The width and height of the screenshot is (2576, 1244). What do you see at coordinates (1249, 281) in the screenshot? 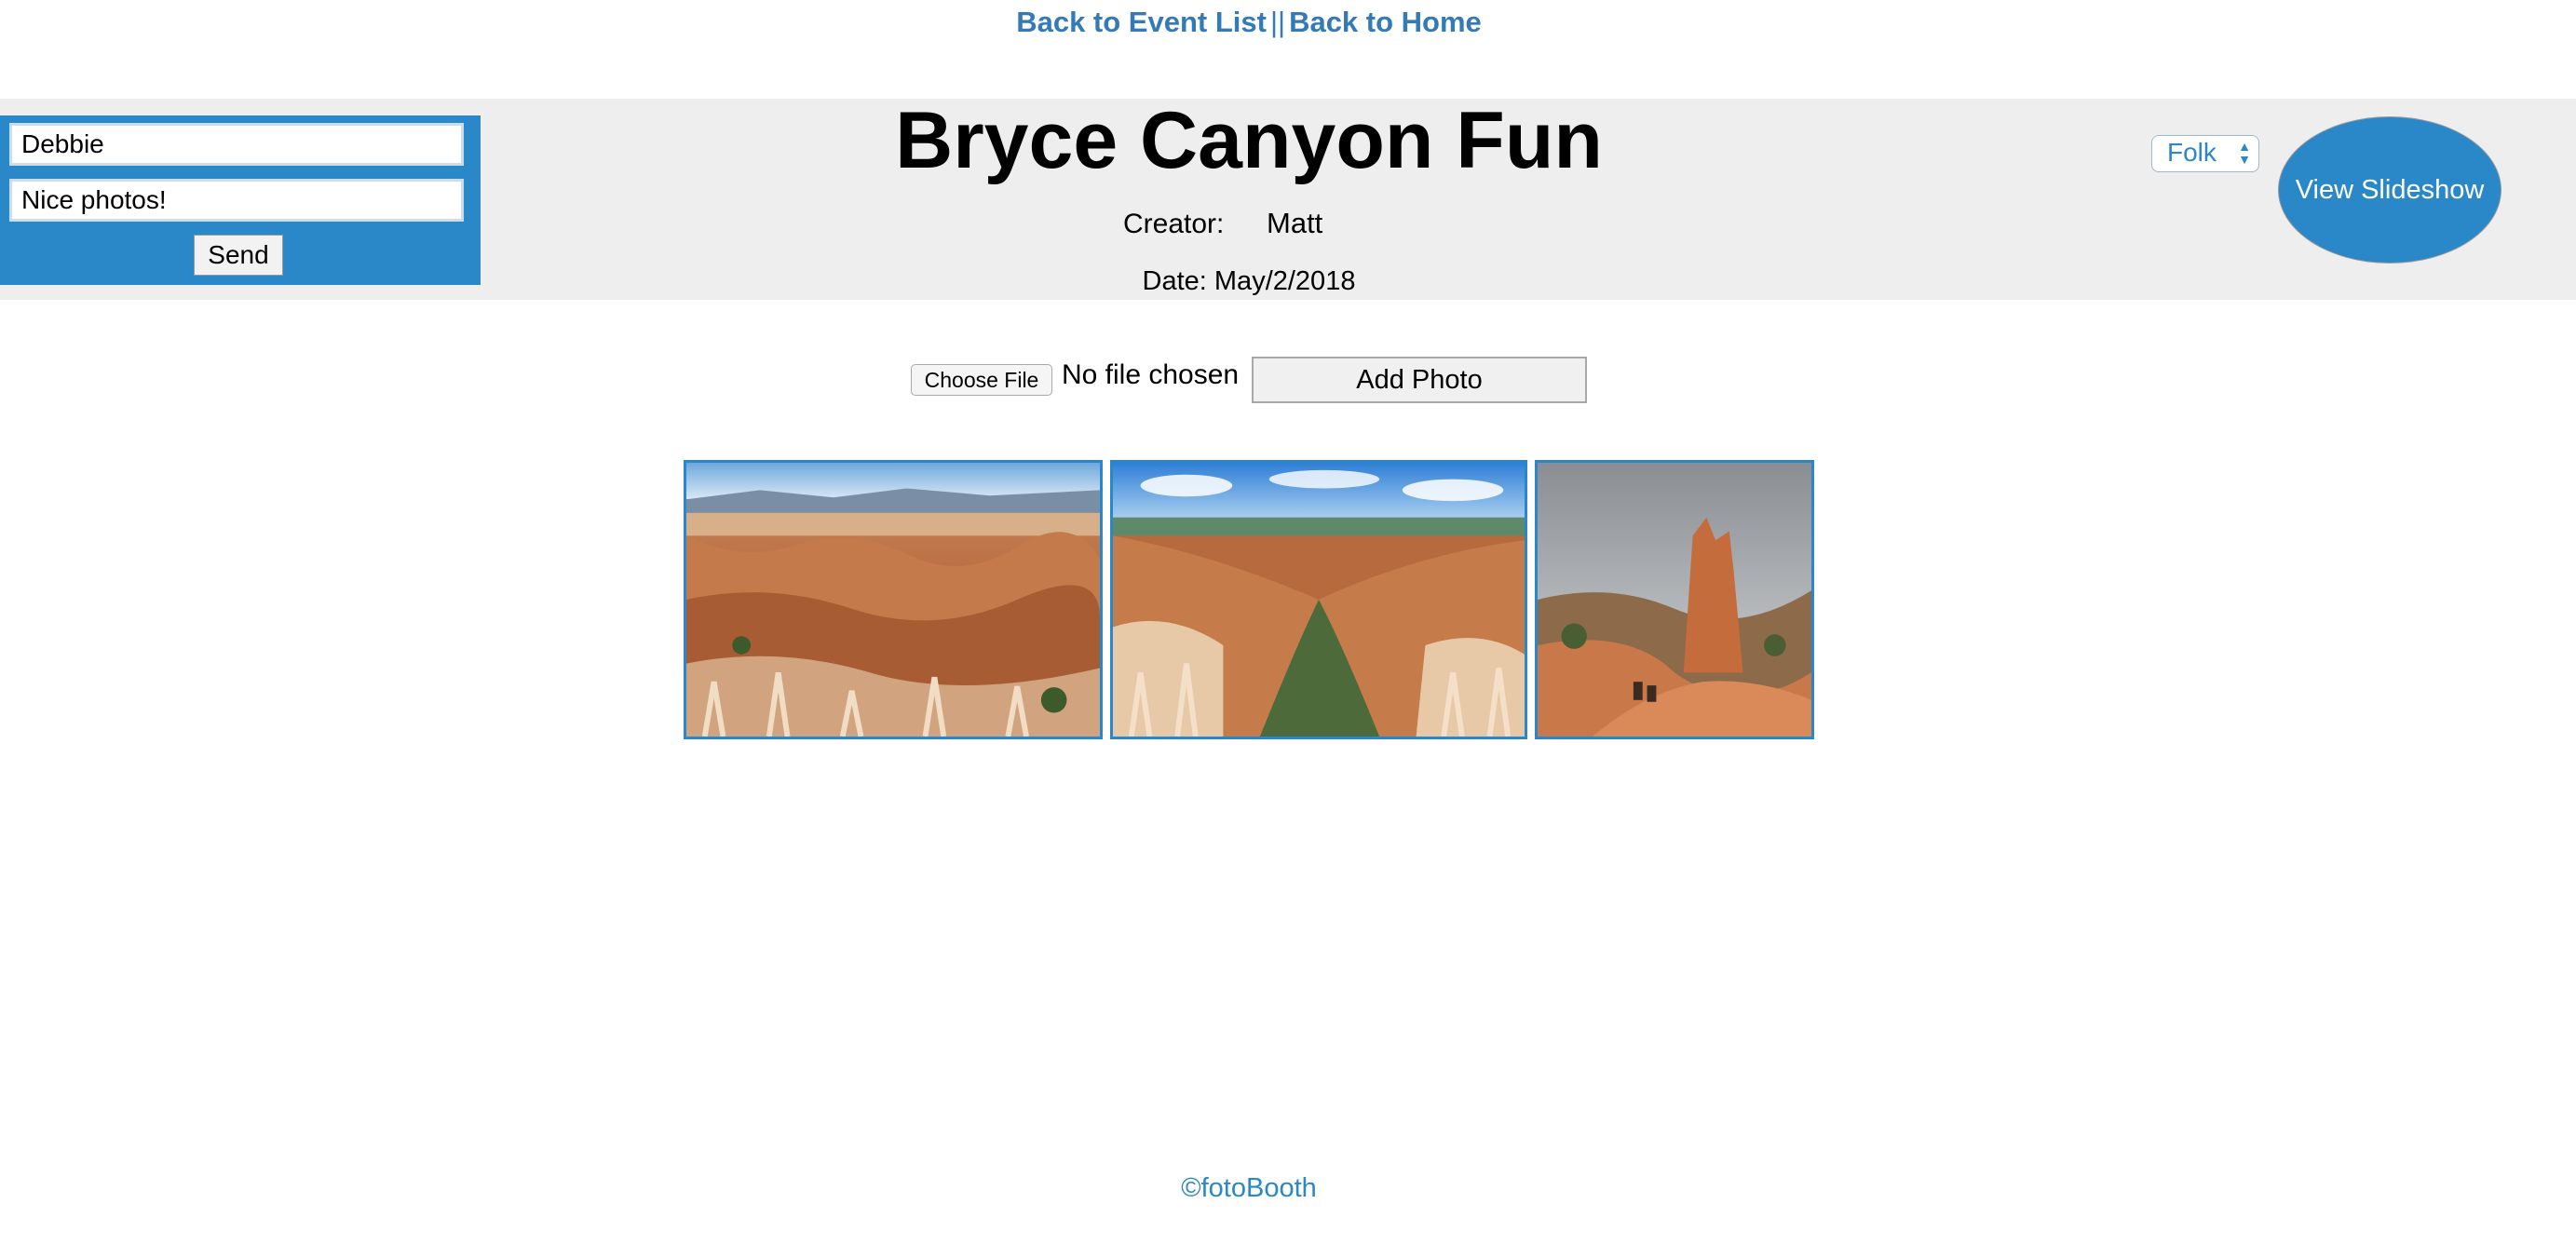
I see `event-date: Date: May/2/2018` at bounding box center [1249, 281].